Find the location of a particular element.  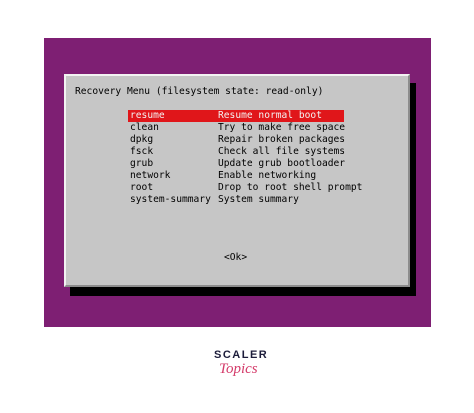

menu-item-resume: resume Resume normal boot is located at coordinates (236, 116).